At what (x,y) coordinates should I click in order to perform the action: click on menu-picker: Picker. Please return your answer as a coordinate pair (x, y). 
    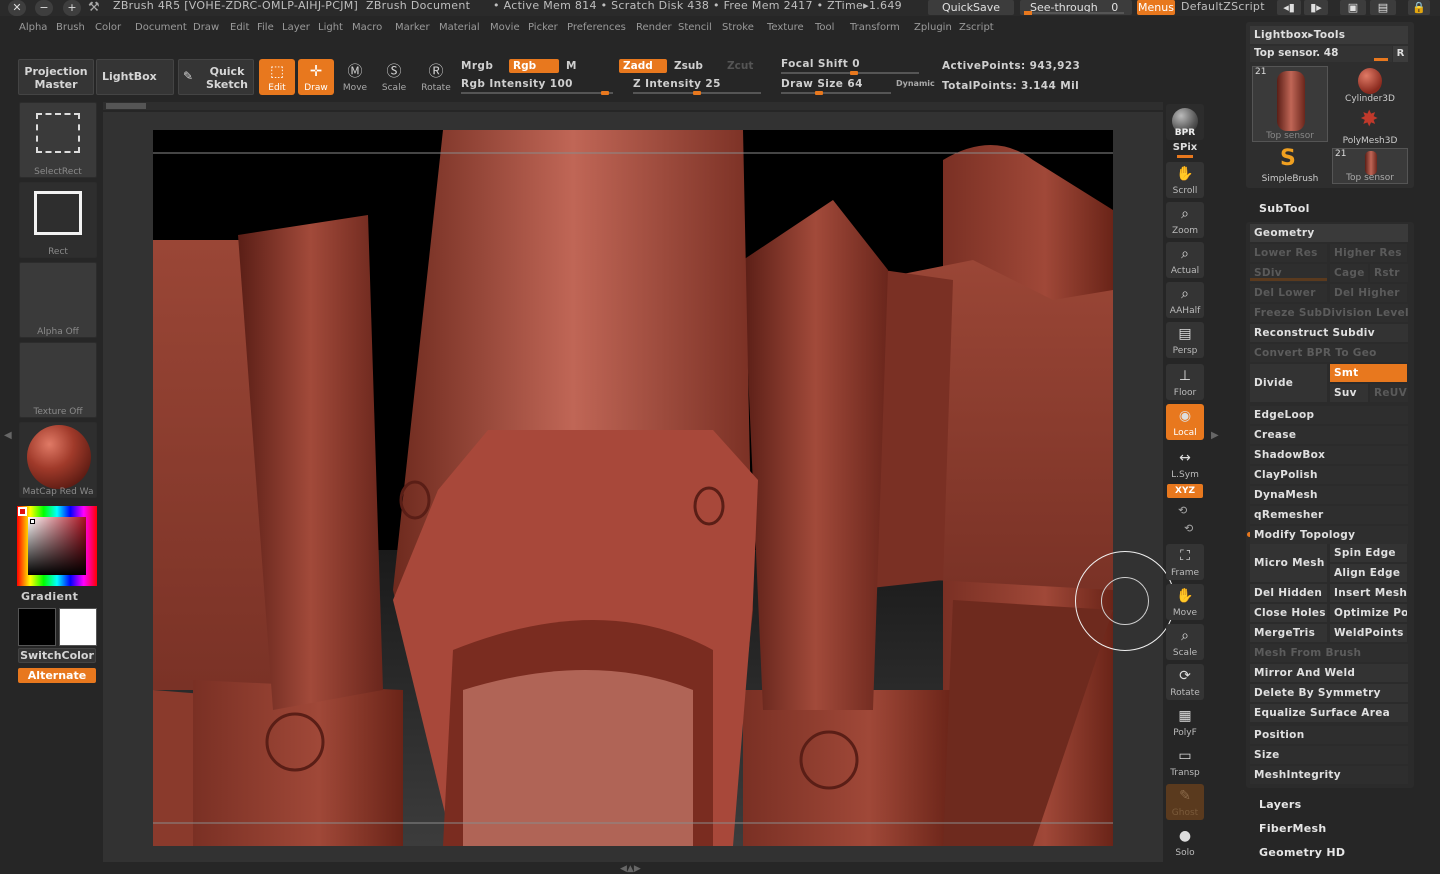
    Looking at the image, I should click on (543, 27).